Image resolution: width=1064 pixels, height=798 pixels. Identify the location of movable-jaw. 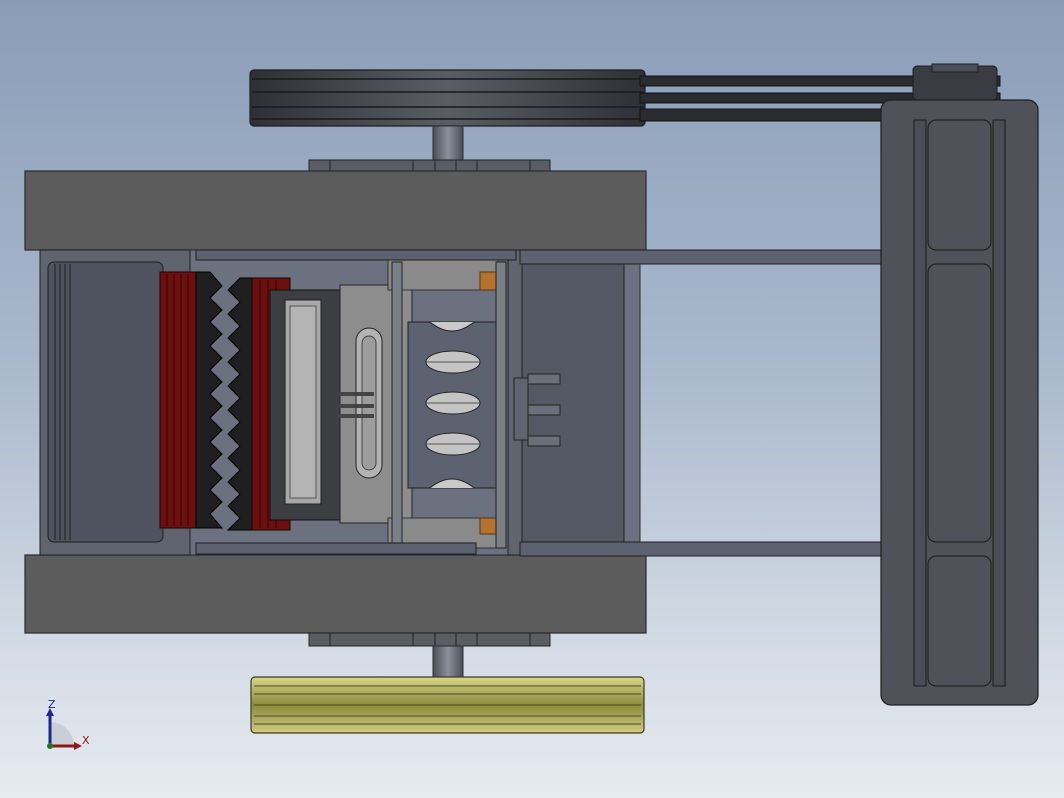
(341, 404).